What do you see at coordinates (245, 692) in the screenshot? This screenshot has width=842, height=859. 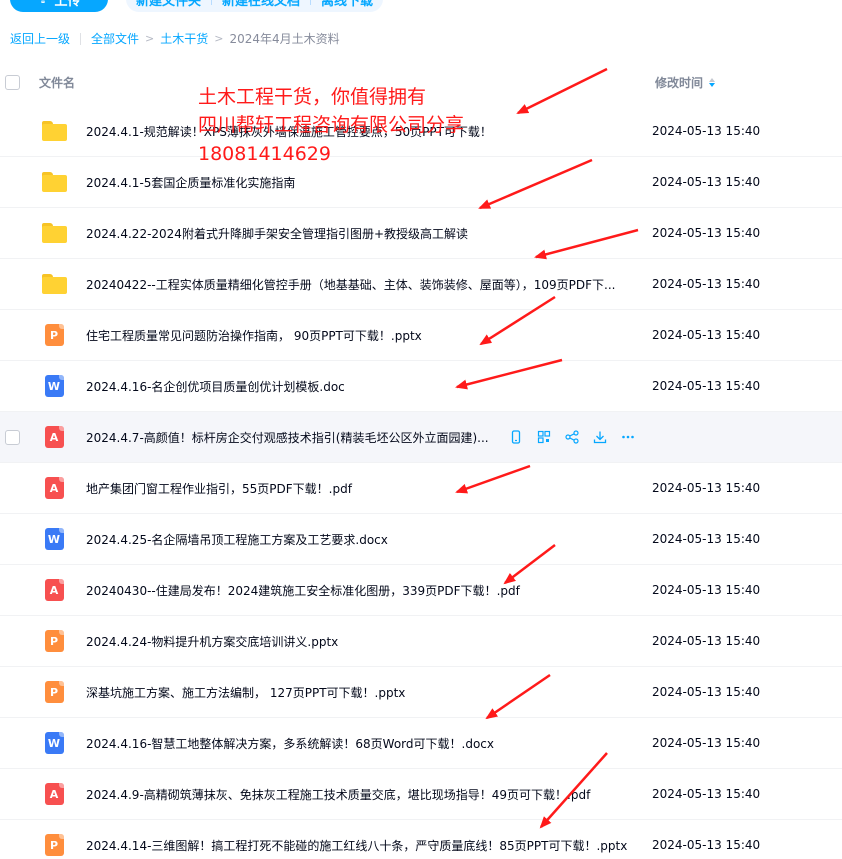 I see `file-name: 深基坑施工方案、施工方法编制， 127页PPT可下载！.pptx` at bounding box center [245, 692].